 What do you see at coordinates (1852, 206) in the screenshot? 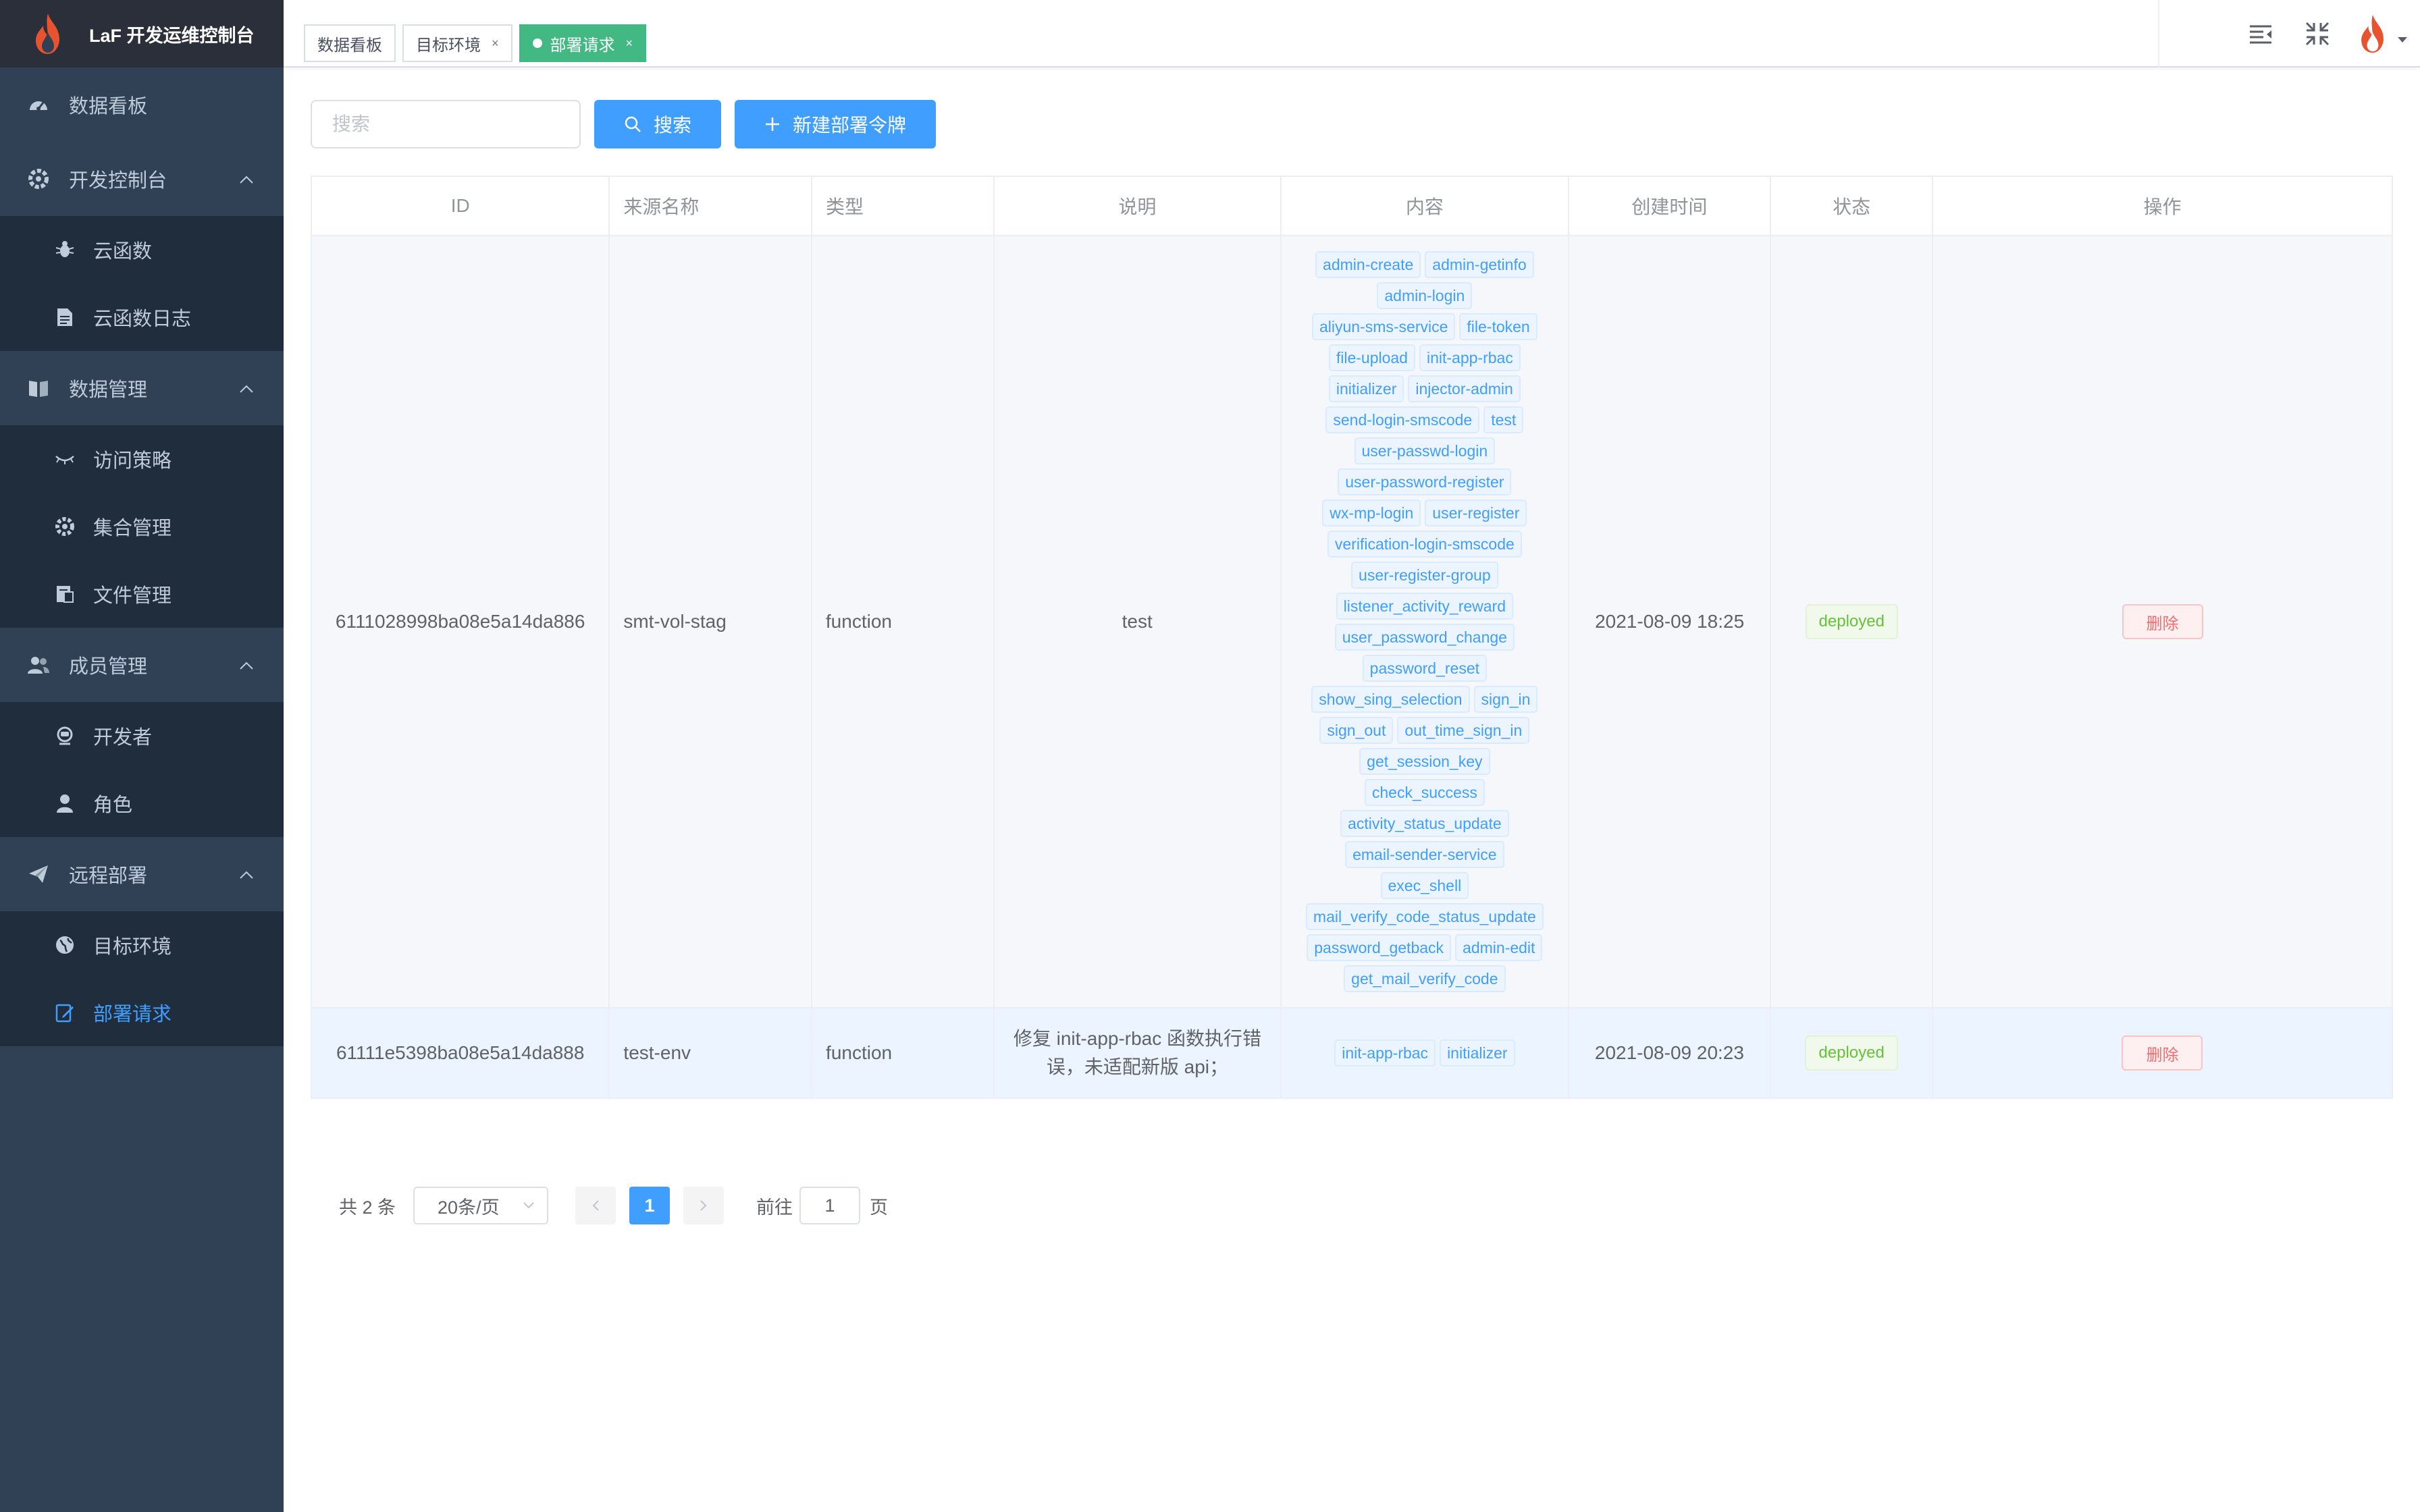
I see `column-header-status: 状态` at bounding box center [1852, 206].